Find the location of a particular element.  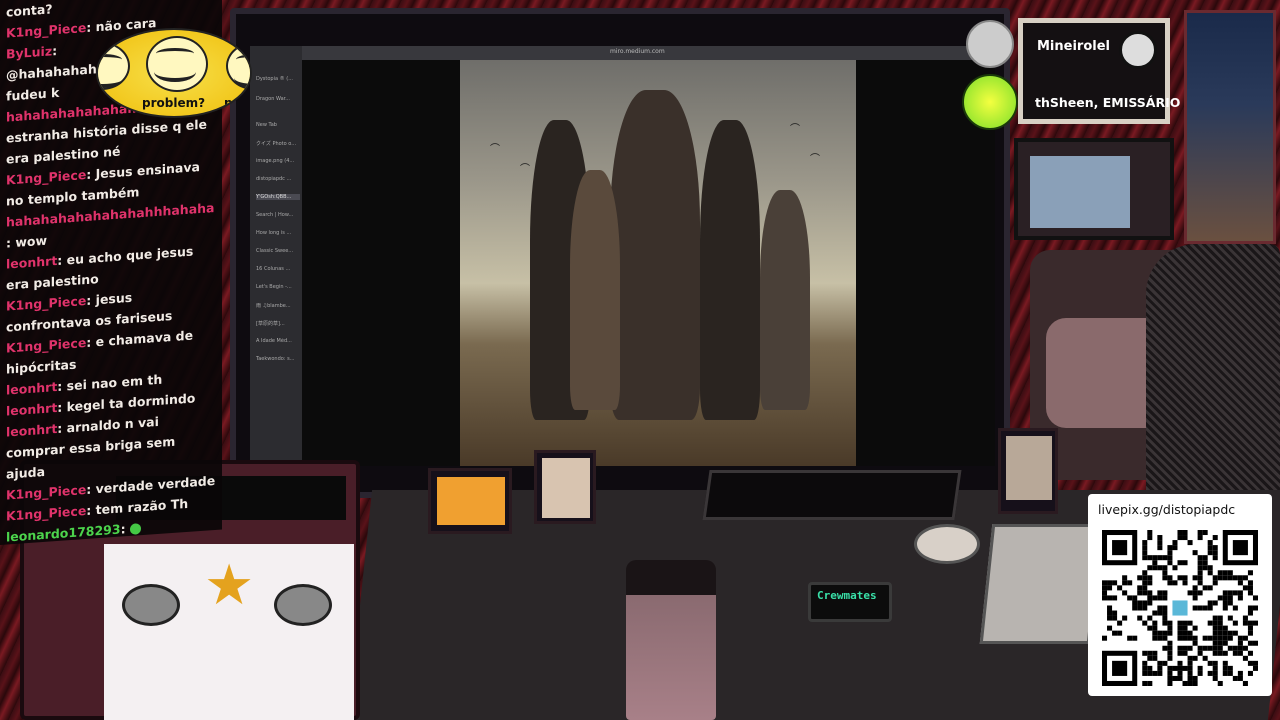

eye-art is located at coordinates (151, 605).